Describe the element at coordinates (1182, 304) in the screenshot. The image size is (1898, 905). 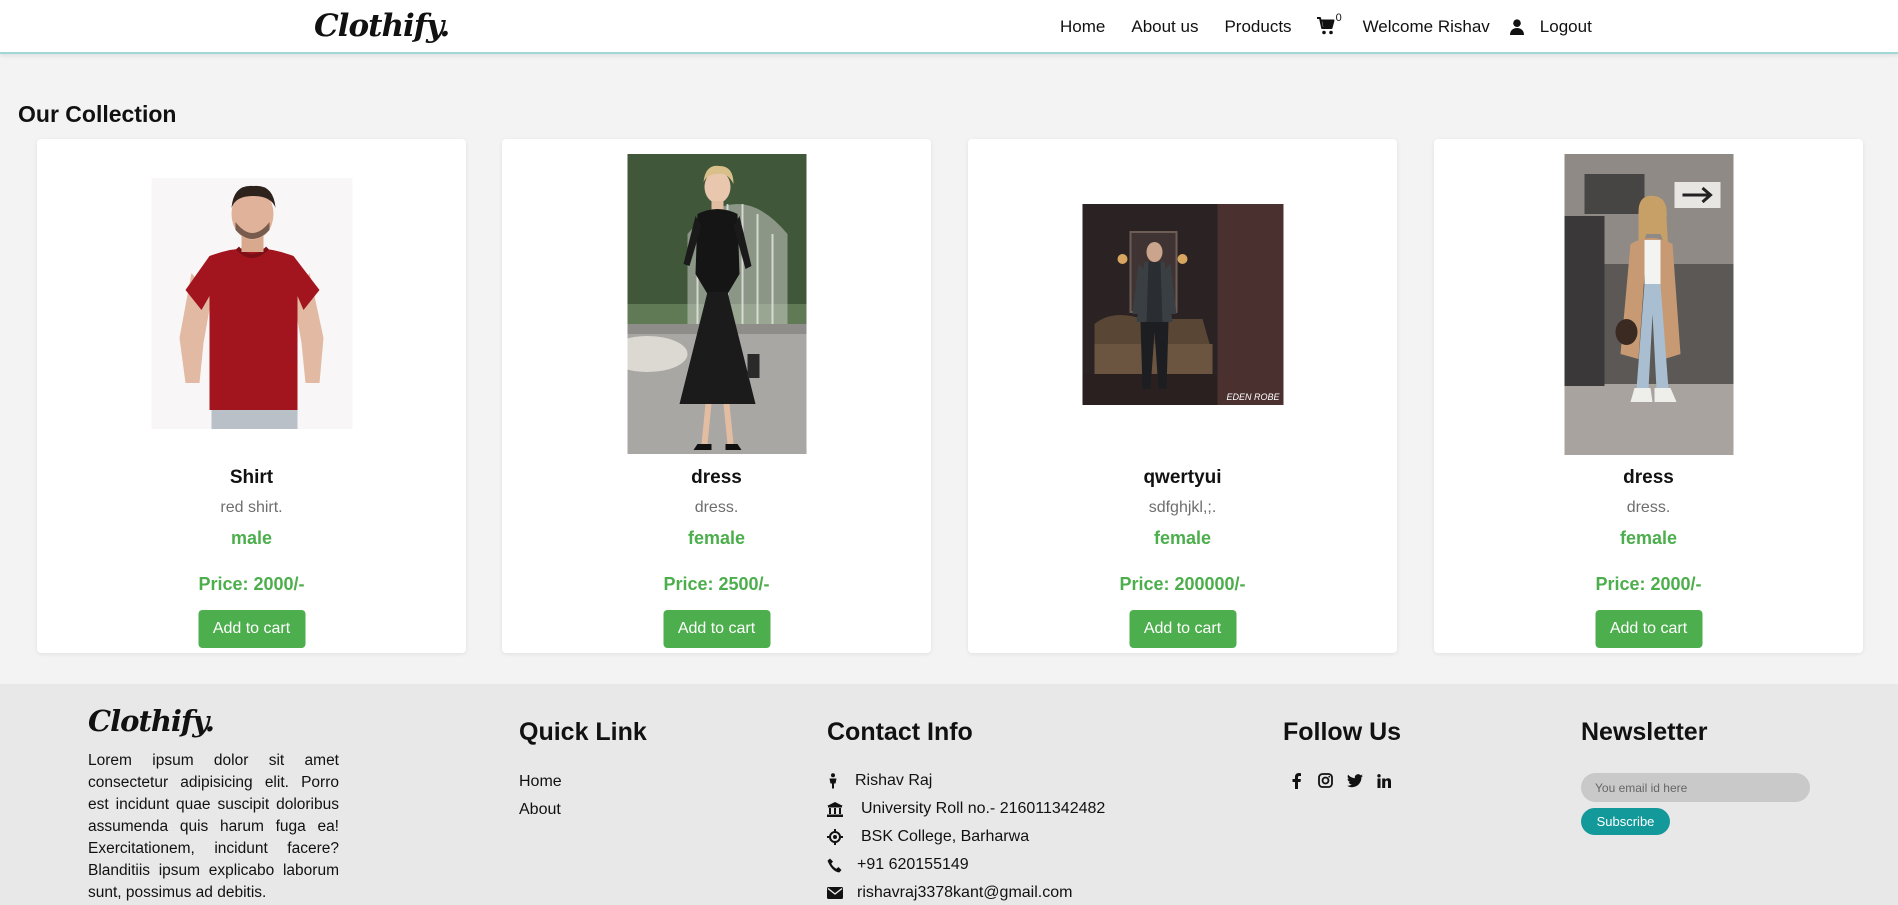
I see `product-image: EDEN ROBE` at that location.